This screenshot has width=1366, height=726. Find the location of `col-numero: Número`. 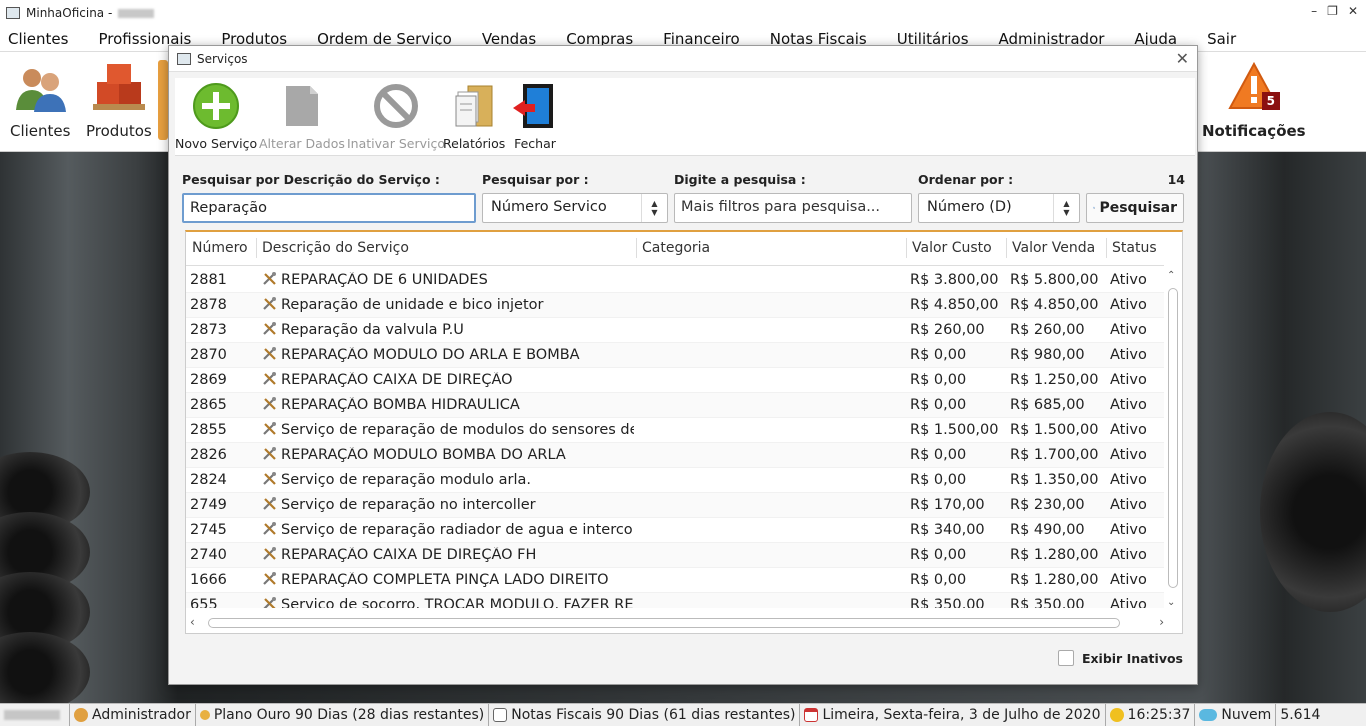

col-numero: Número is located at coordinates (220, 248).